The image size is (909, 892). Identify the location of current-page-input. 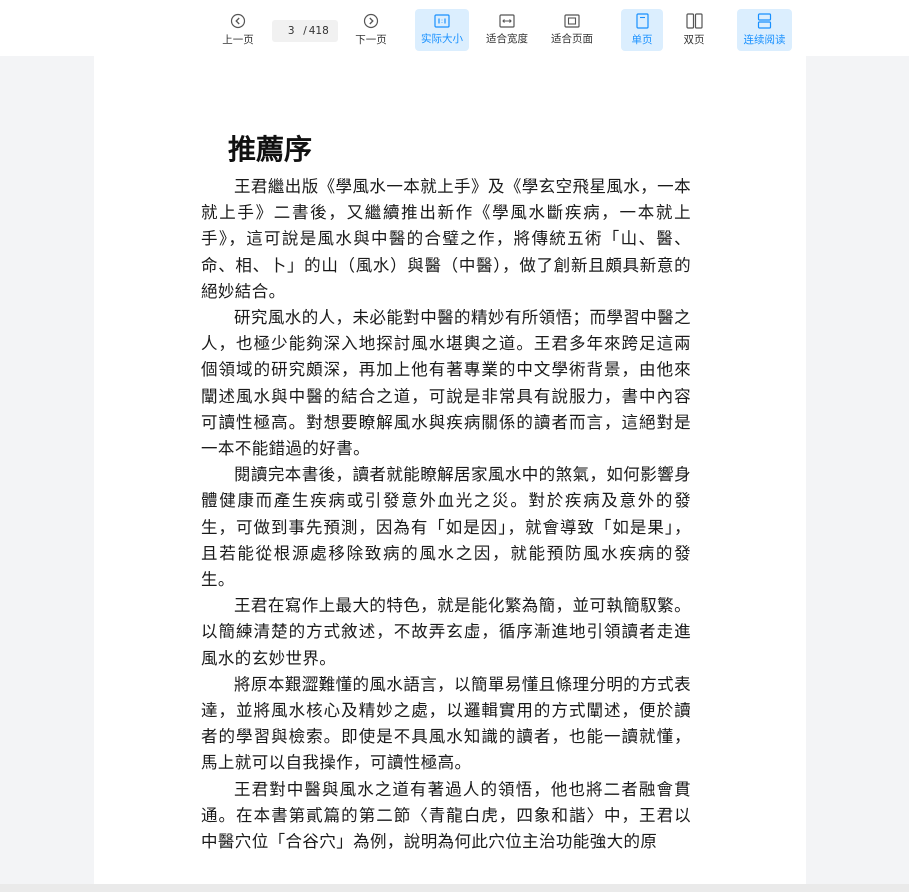
(291, 31).